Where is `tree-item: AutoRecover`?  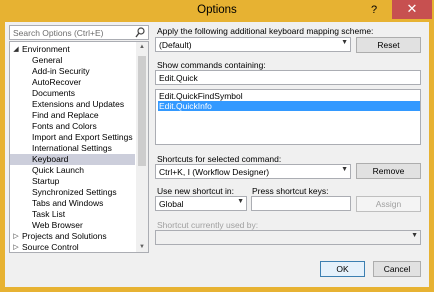
tree-item: AutoRecover is located at coordinates (72, 82).